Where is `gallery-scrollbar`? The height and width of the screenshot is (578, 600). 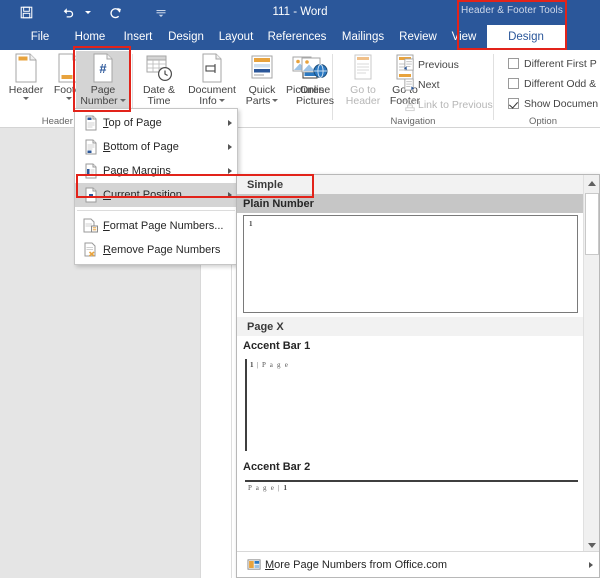 gallery-scrollbar is located at coordinates (591, 364).